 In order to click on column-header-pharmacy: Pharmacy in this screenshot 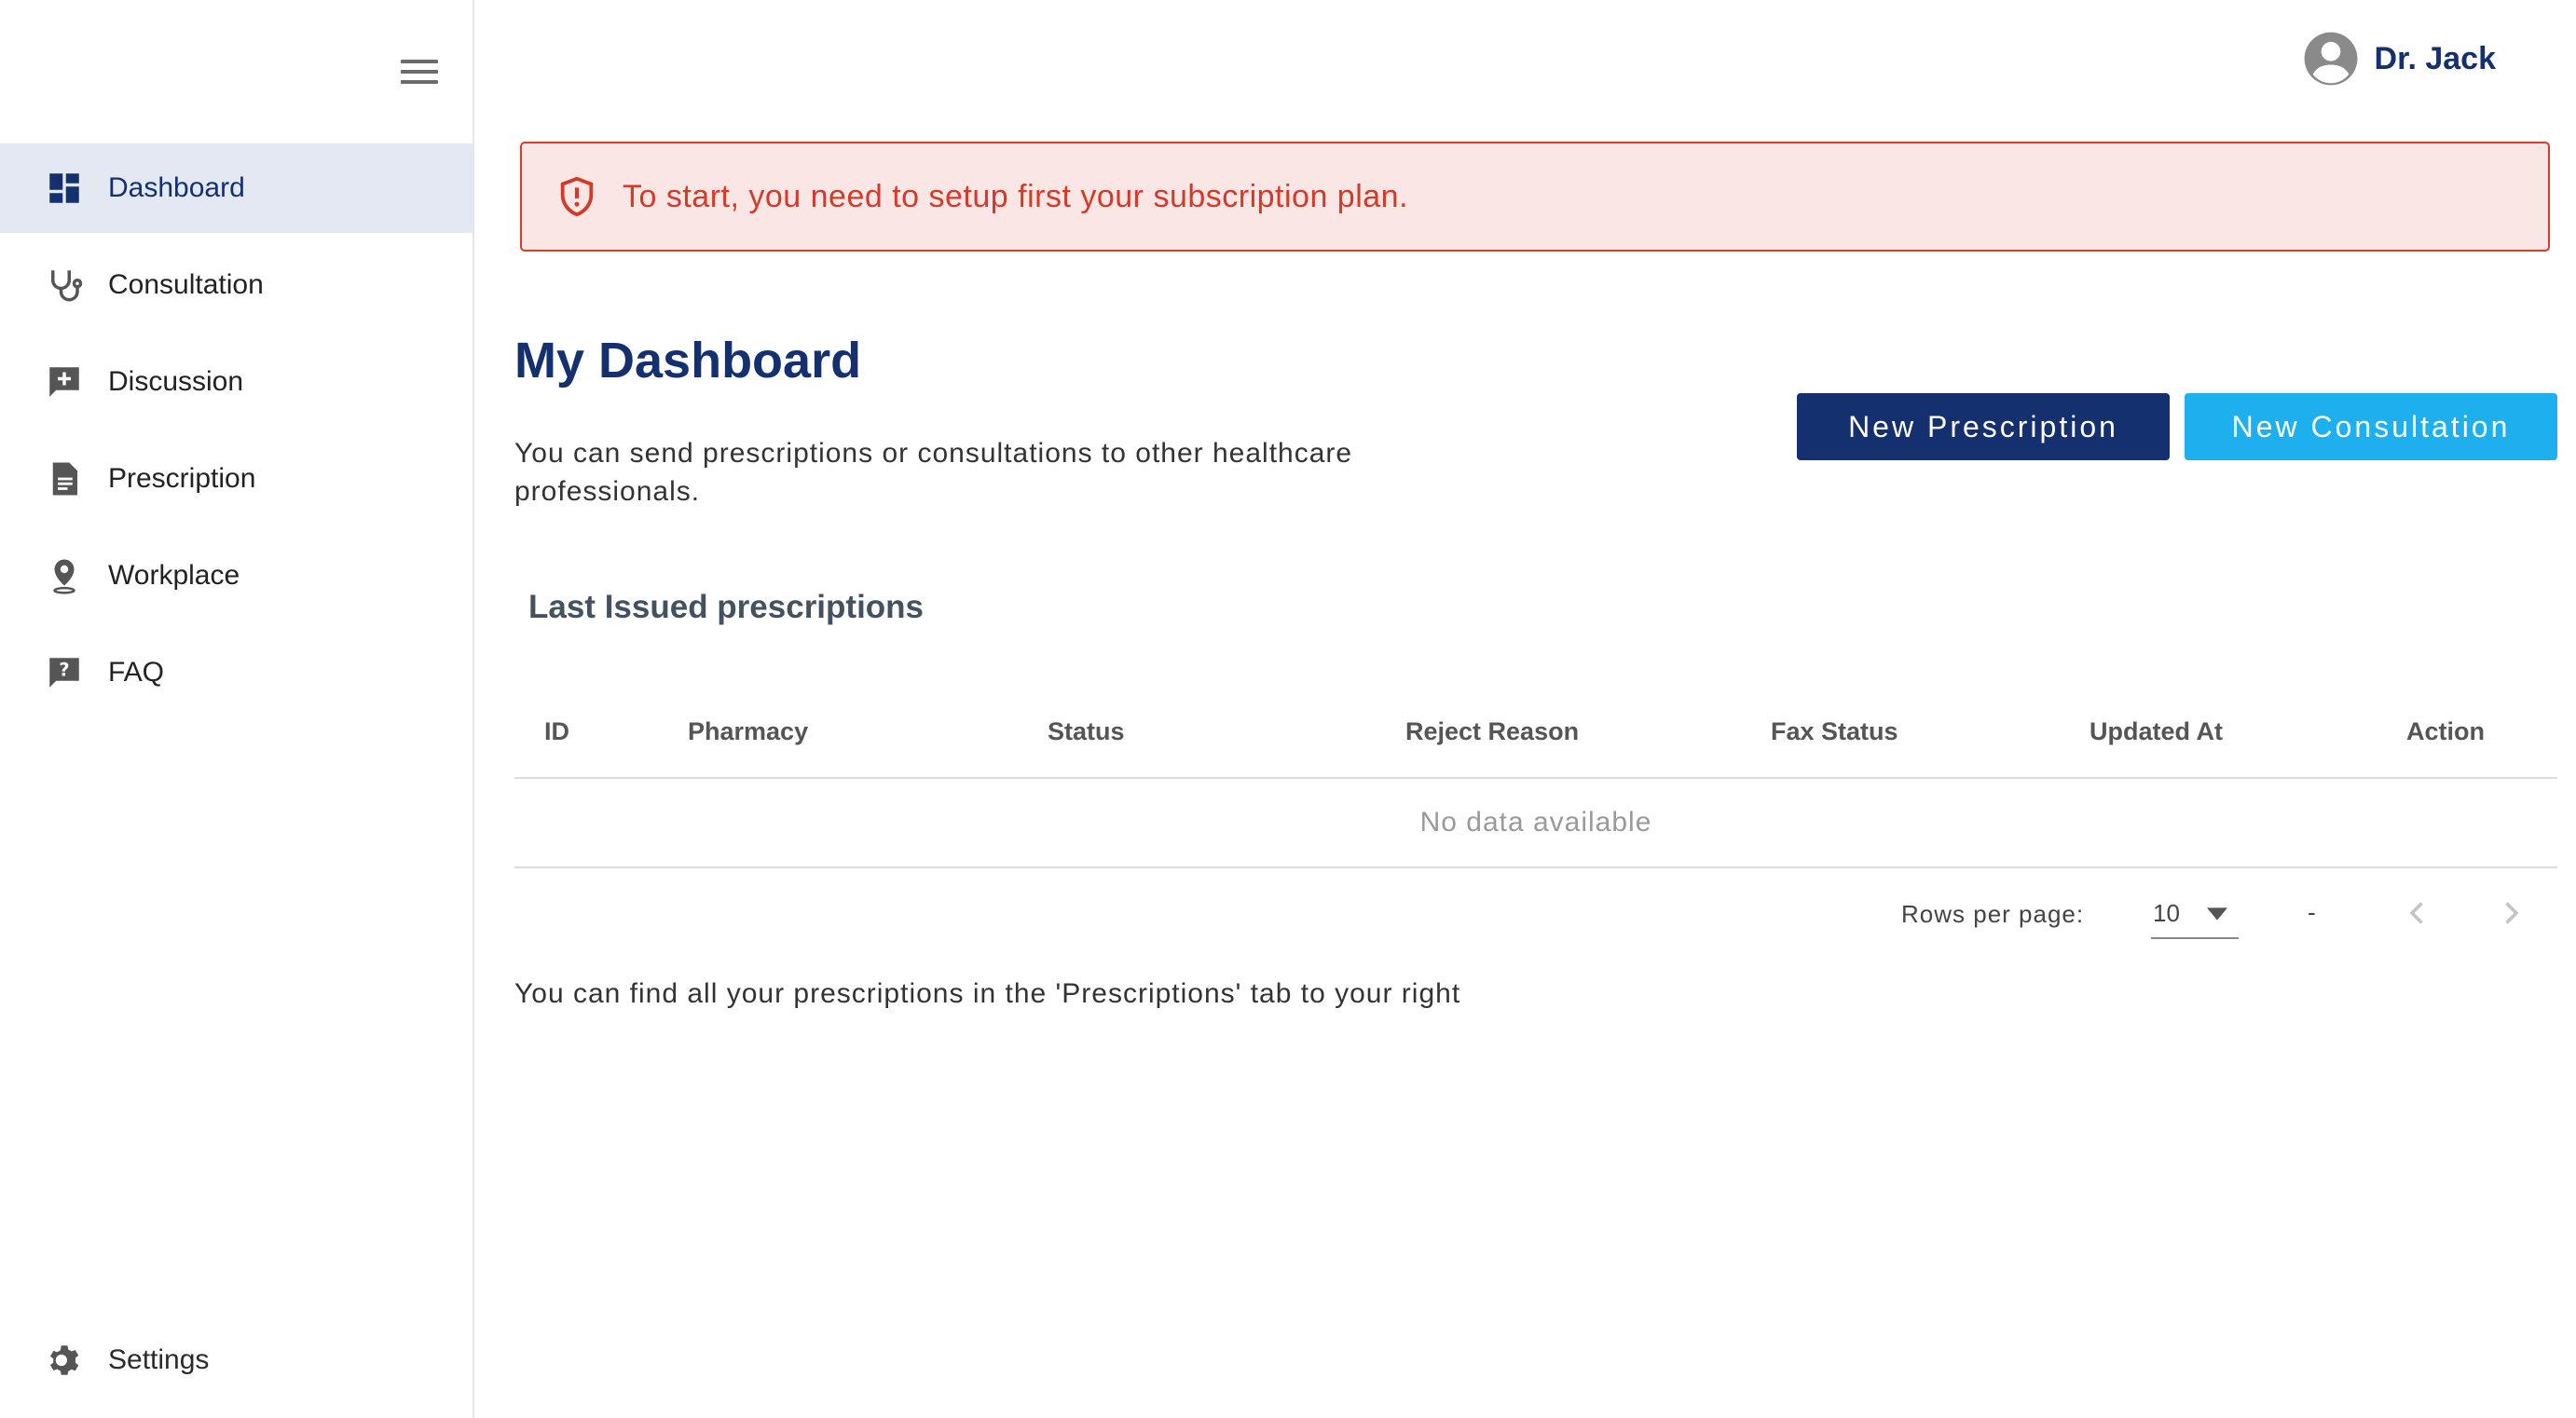, I will do `click(748, 732)`.